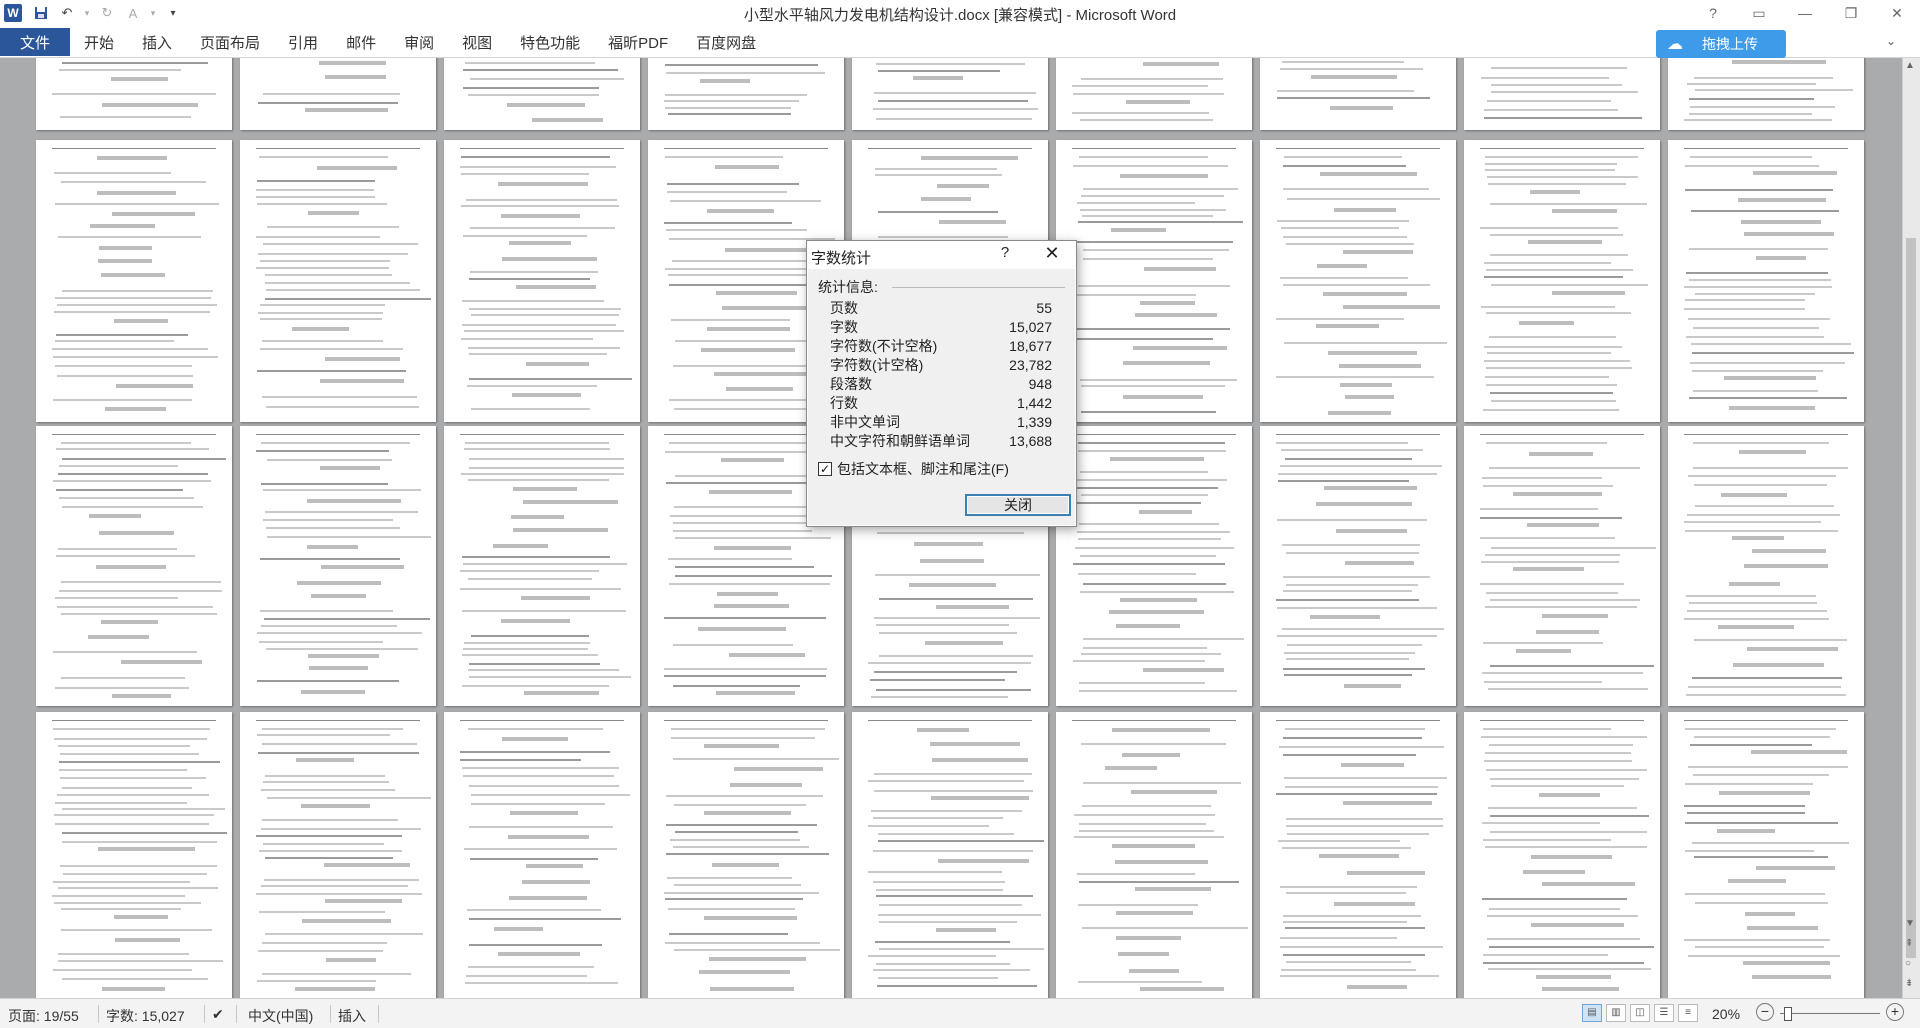 The width and height of the screenshot is (1920, 1028). What do you see at coordinates (99, 42) in the screenshot?
I see `tab-home: 开始` at bounding box center [99, 42].